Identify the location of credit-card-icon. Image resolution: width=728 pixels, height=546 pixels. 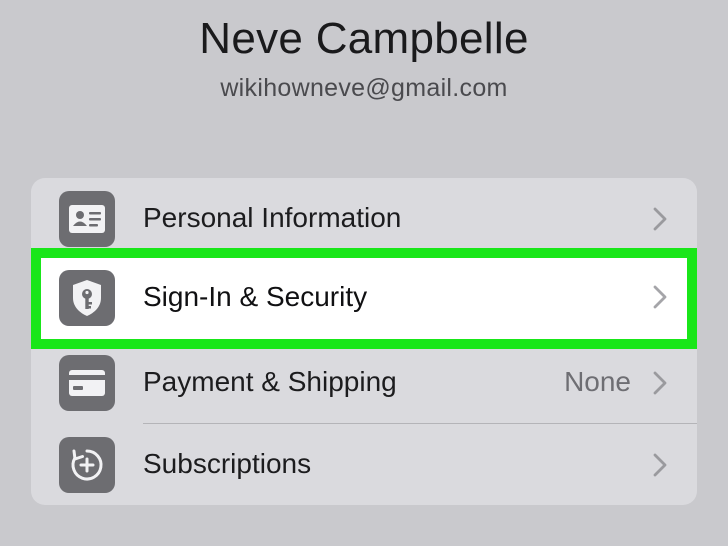
(87, 383).